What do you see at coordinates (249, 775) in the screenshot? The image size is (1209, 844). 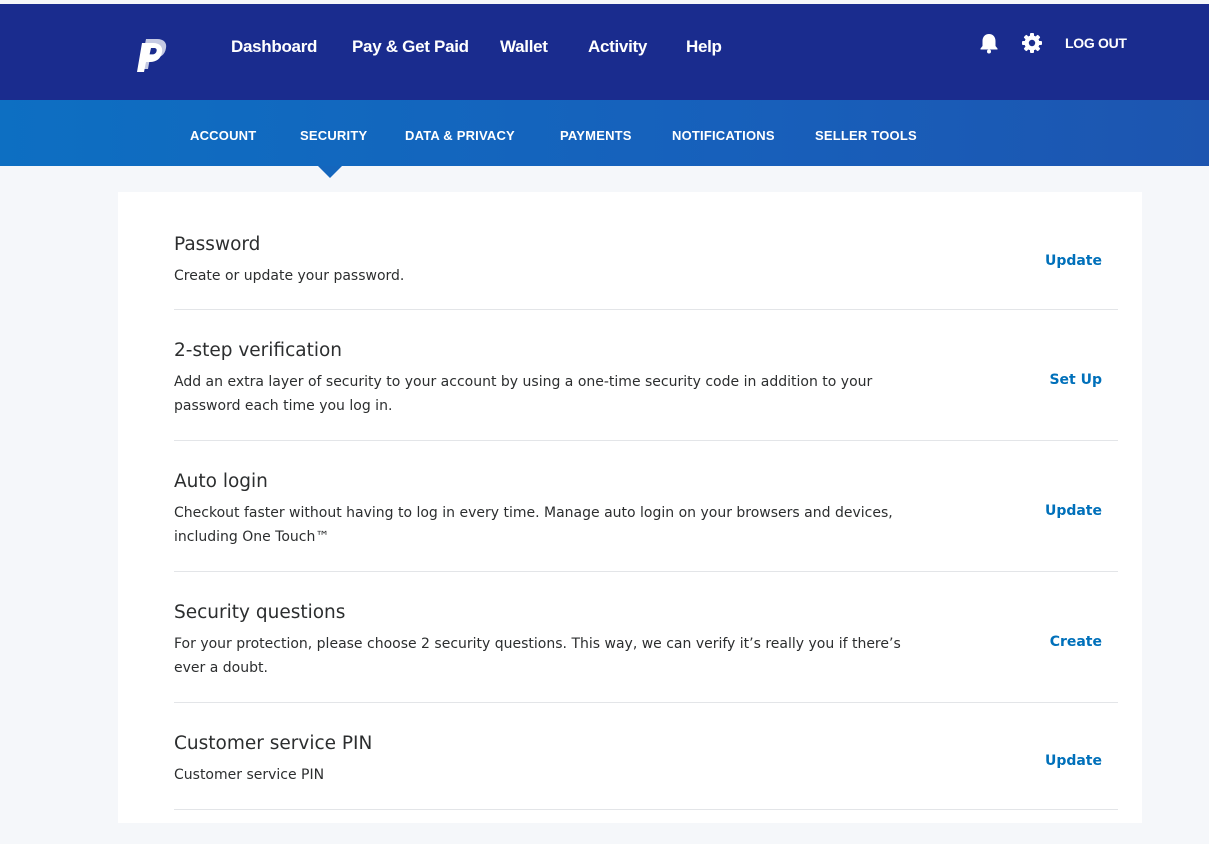 I see `row-description: Customer service PIN` at bounding box center [249, 775].